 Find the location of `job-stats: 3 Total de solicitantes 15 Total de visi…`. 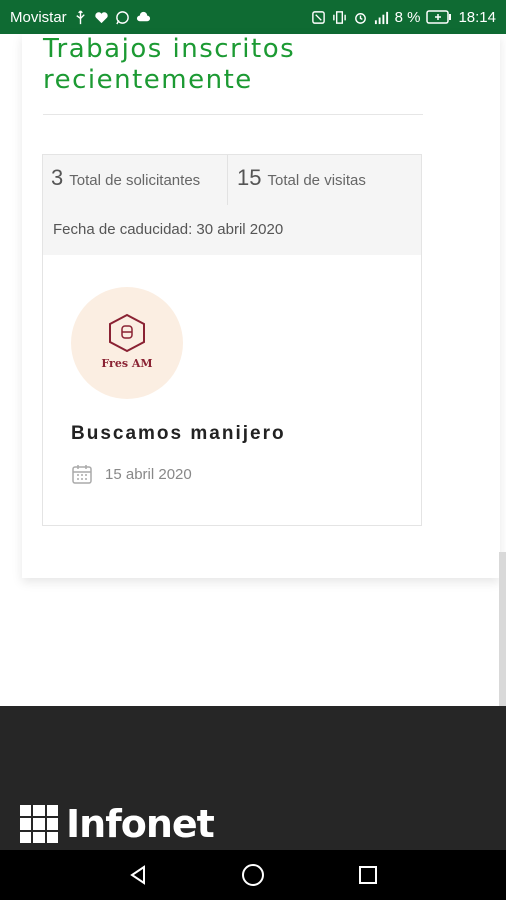

job-stats: 3 Total de solicitantes 15 Total de visi… is located at coordinates (232, 205).